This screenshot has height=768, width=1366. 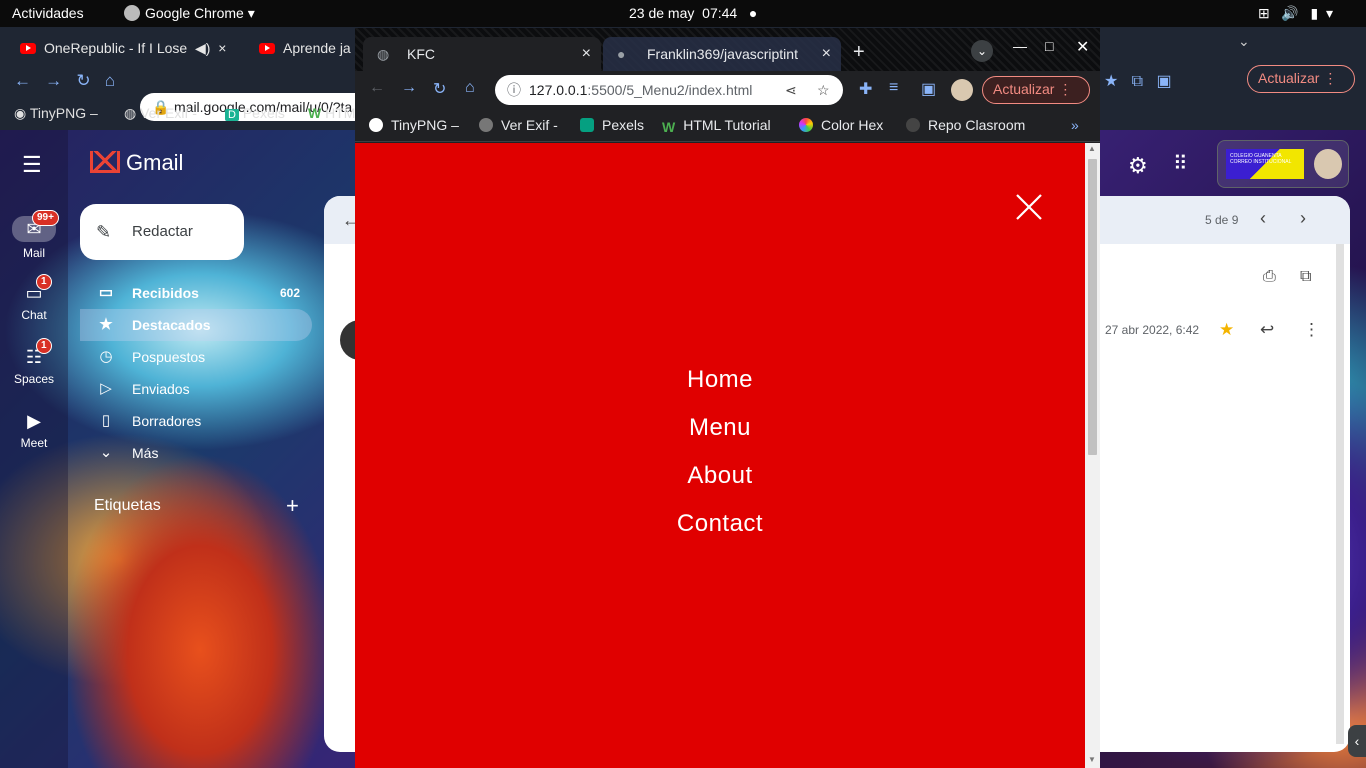 I want to click on prev-message-icon: ‹, so click(x=1263, y=218).